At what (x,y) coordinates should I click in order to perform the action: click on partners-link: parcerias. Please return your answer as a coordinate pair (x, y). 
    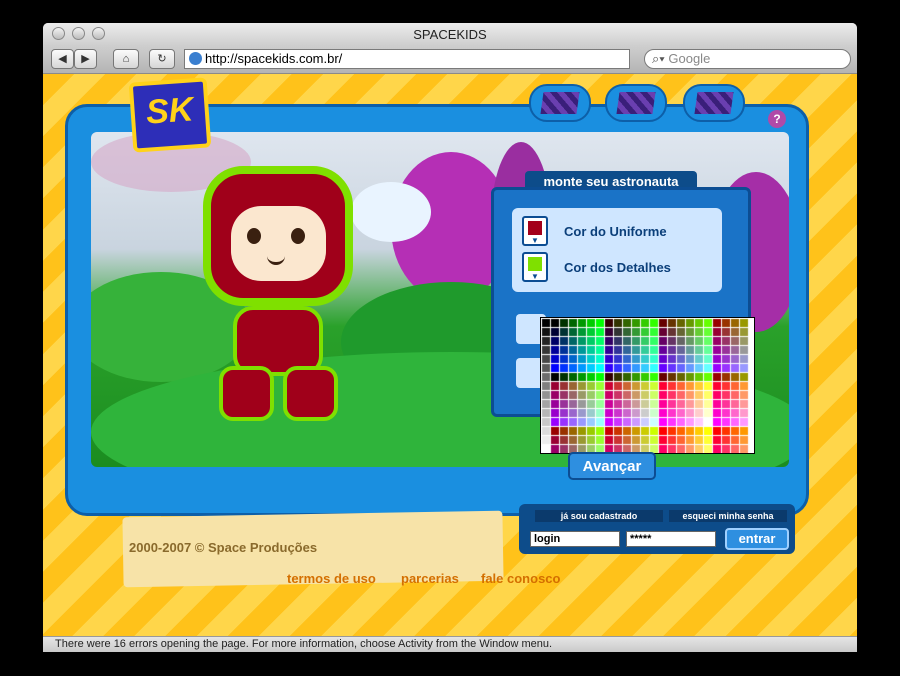
    Looking at the image, I should click on (430, 578).